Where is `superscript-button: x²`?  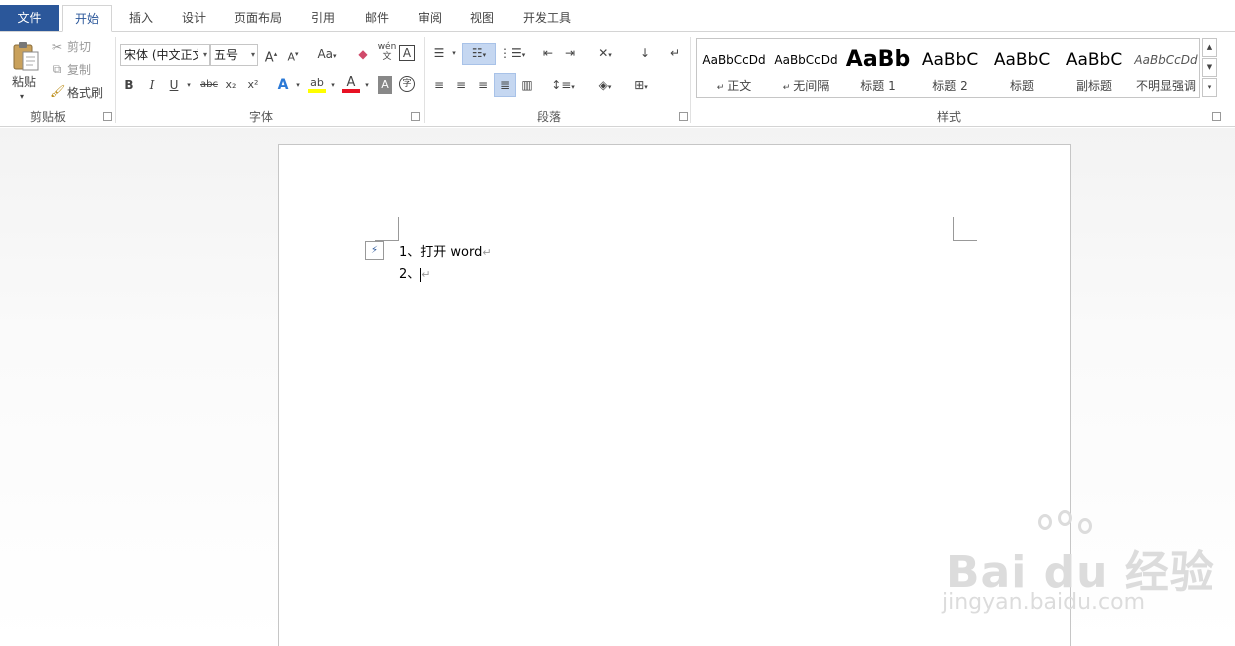
superscript-button: x² is located at coordinates (253, 85).